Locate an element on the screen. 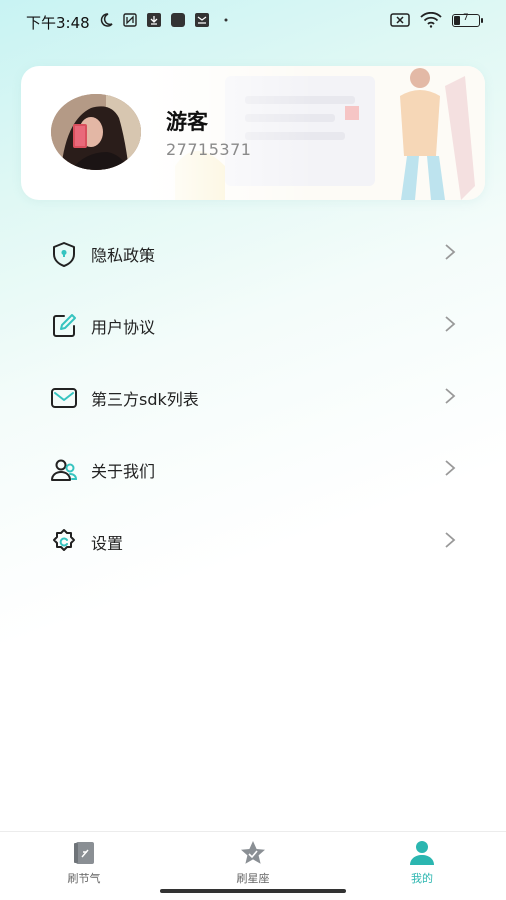 Image resolution: width=506 pixels, height=900 pixels. star-icon is located at coordinates (253, 852).